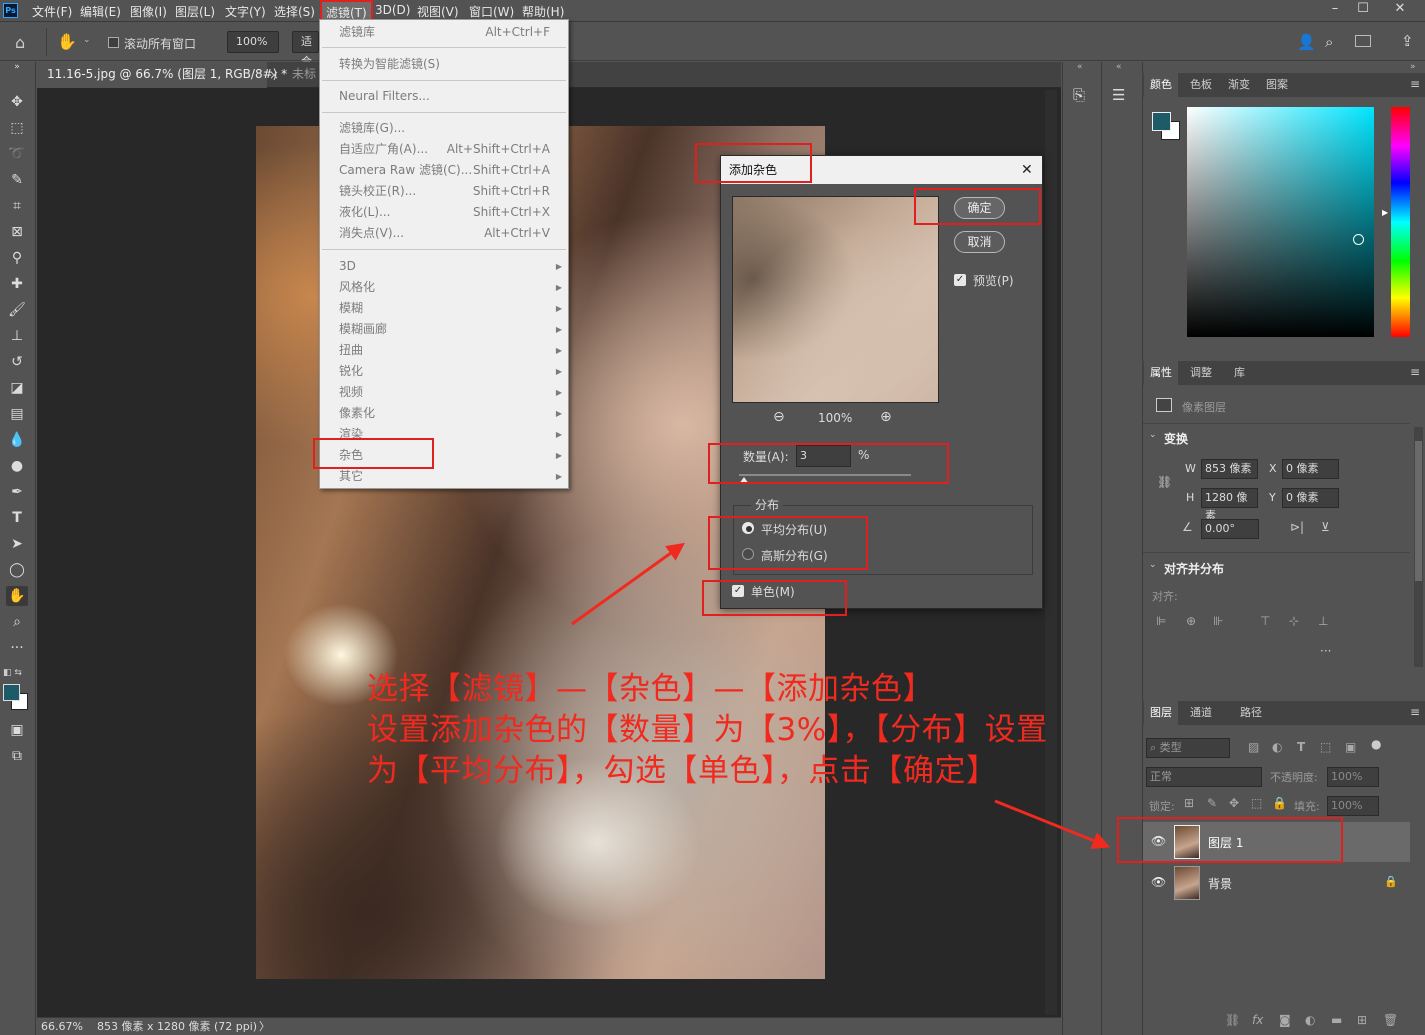 This screenshot has height=1035, width=1425. I want to click on hue-slider-handle-icon: ▶, so click(1385, 212).